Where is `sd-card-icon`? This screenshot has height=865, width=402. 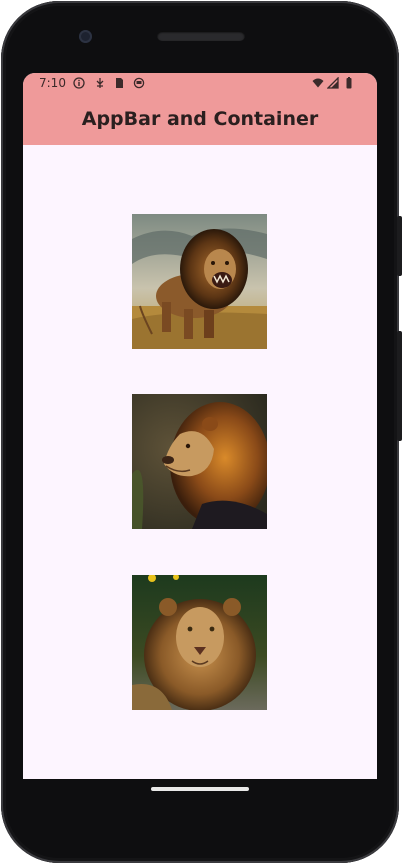 sd-card-icon is located at coordinates (119, 83).